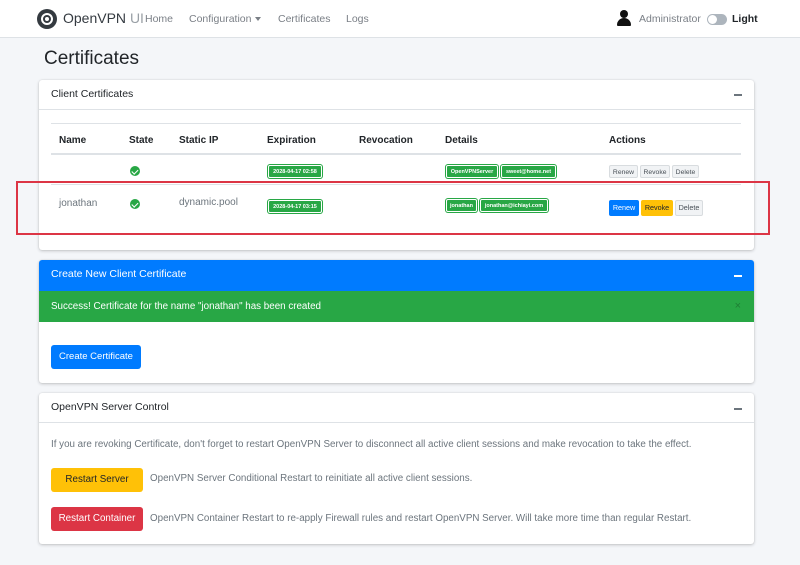 The image size is (800, 565). What do you see at coordinates (461, 140) in the screenshot?
I see `column-header-details: Details` at bounding box center [461, 140].